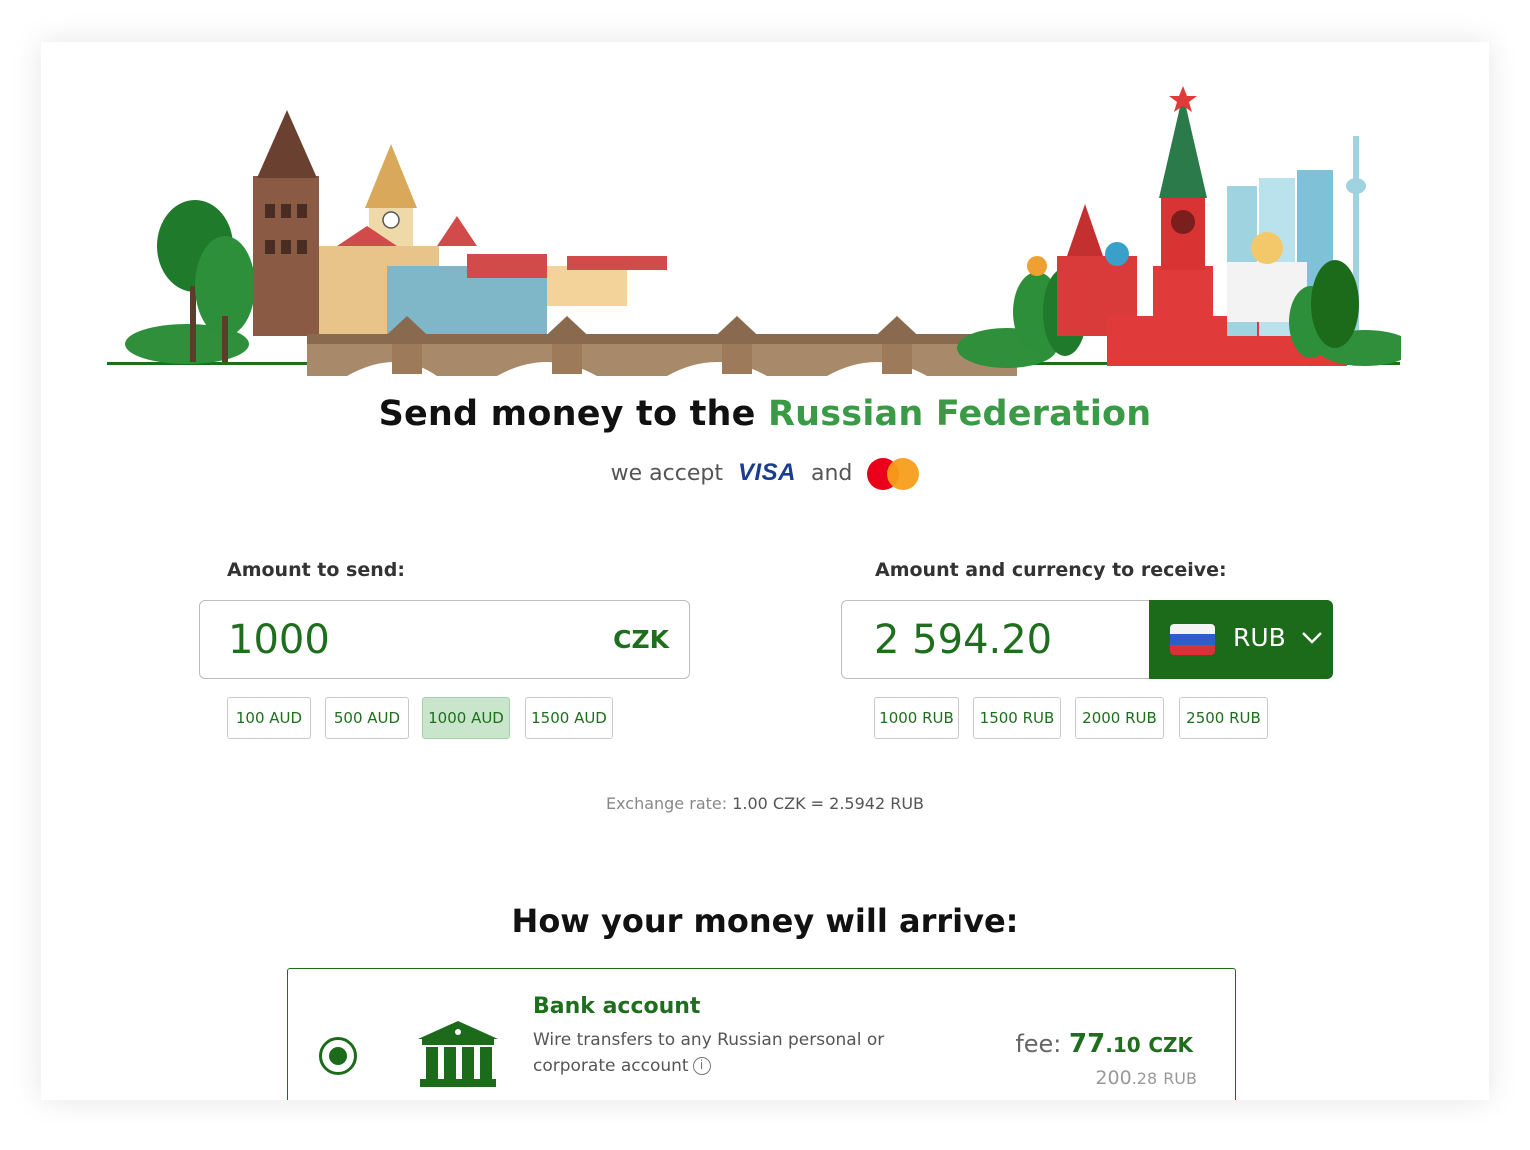 The width and height of the screenshot is (1530, 1150). I want to click on and-text: and, so click(831, 473).